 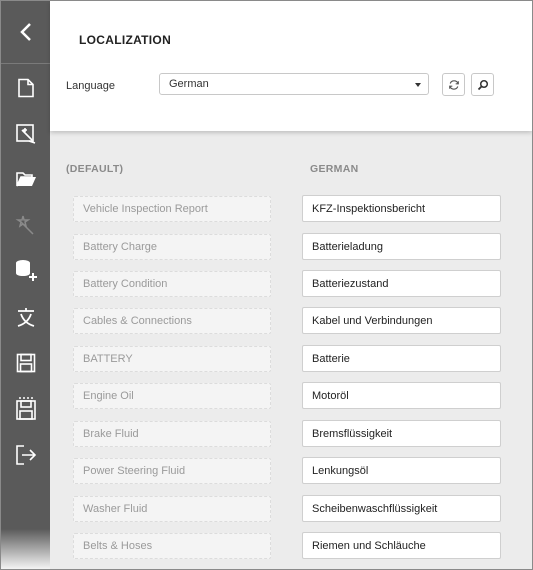 I want to click on save-icon, so click(x=25, y=363).